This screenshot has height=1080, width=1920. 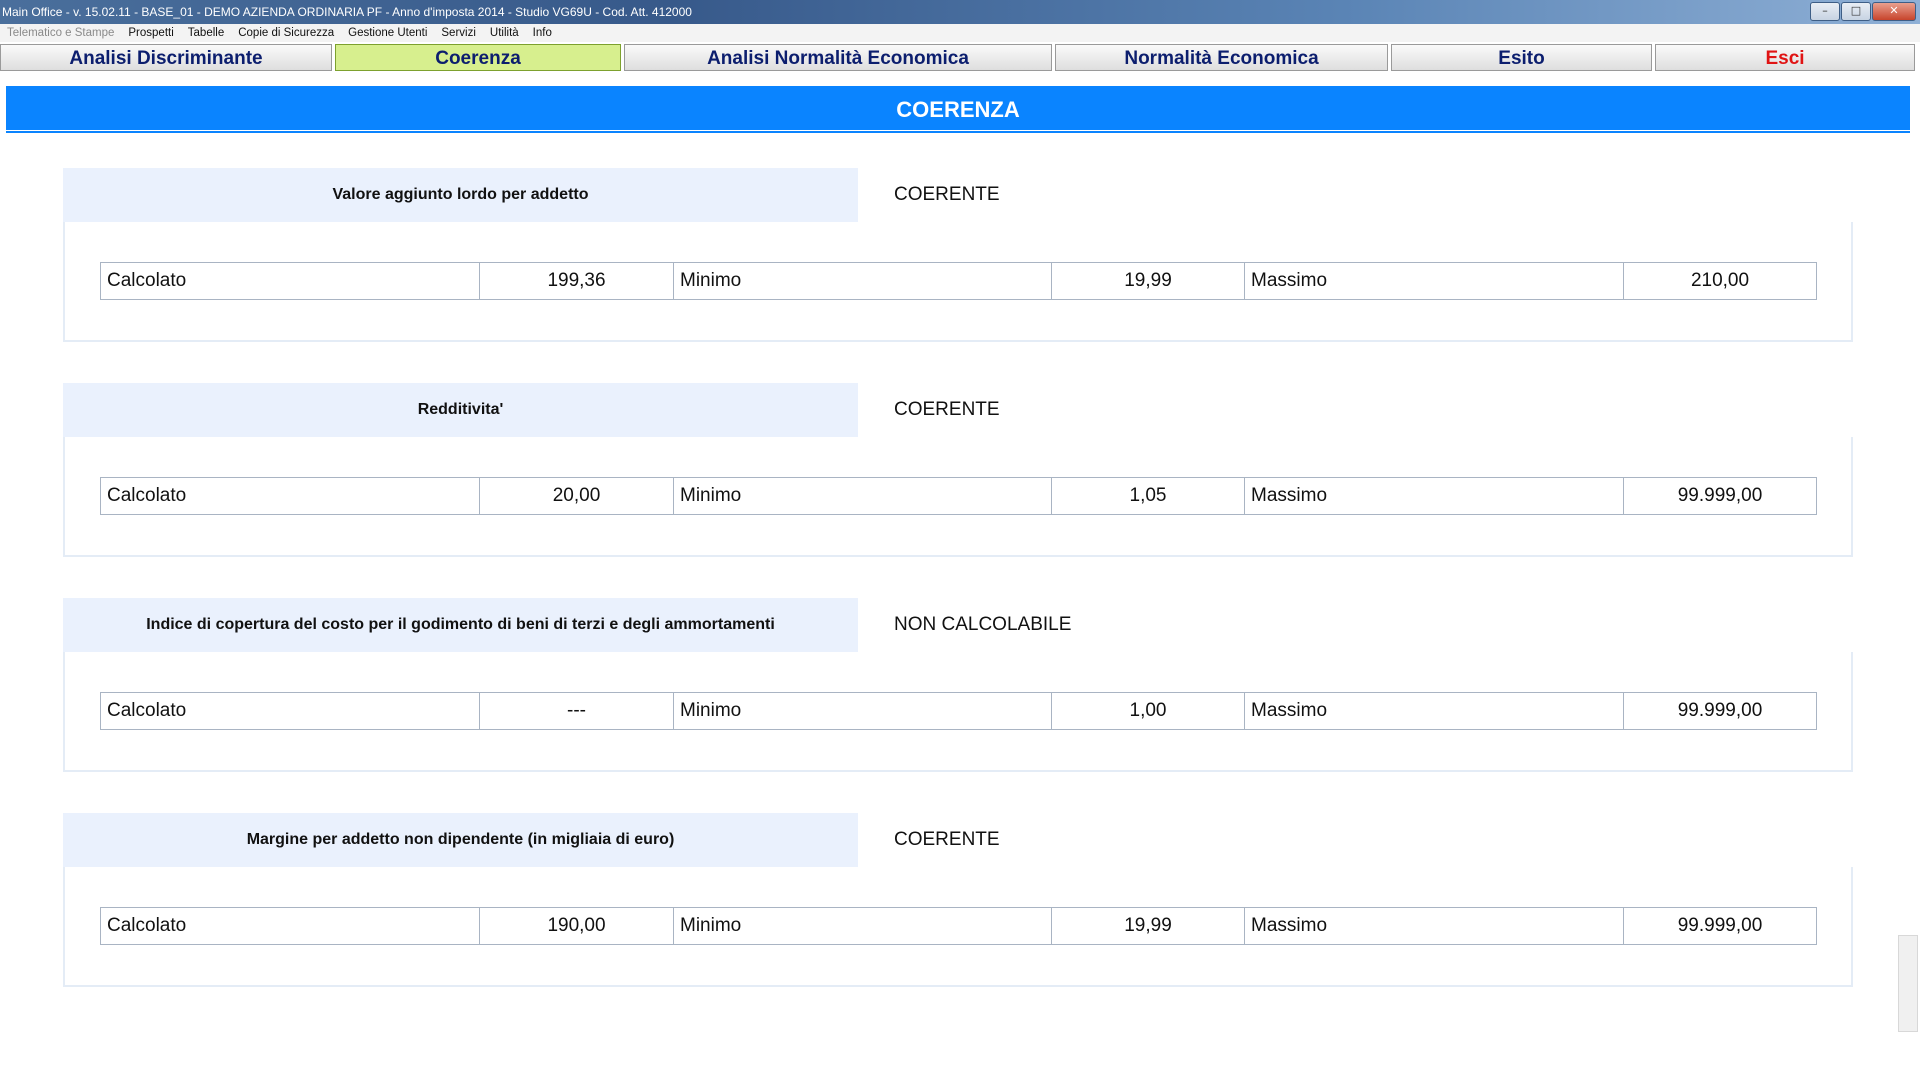 What do you see at coordinates (1148, 496) in the screenshot?
I see `minimo-value: 1,05` at bounding box center [1148, 496].